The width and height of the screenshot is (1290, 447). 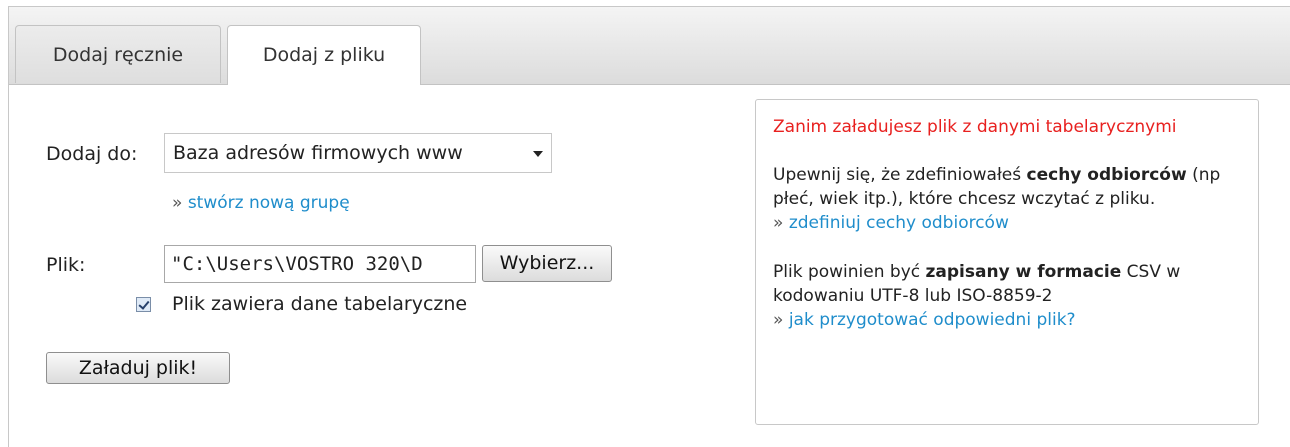 I want to click on upload-file-button: Załaduj plik!, so click(x=138, y=368).